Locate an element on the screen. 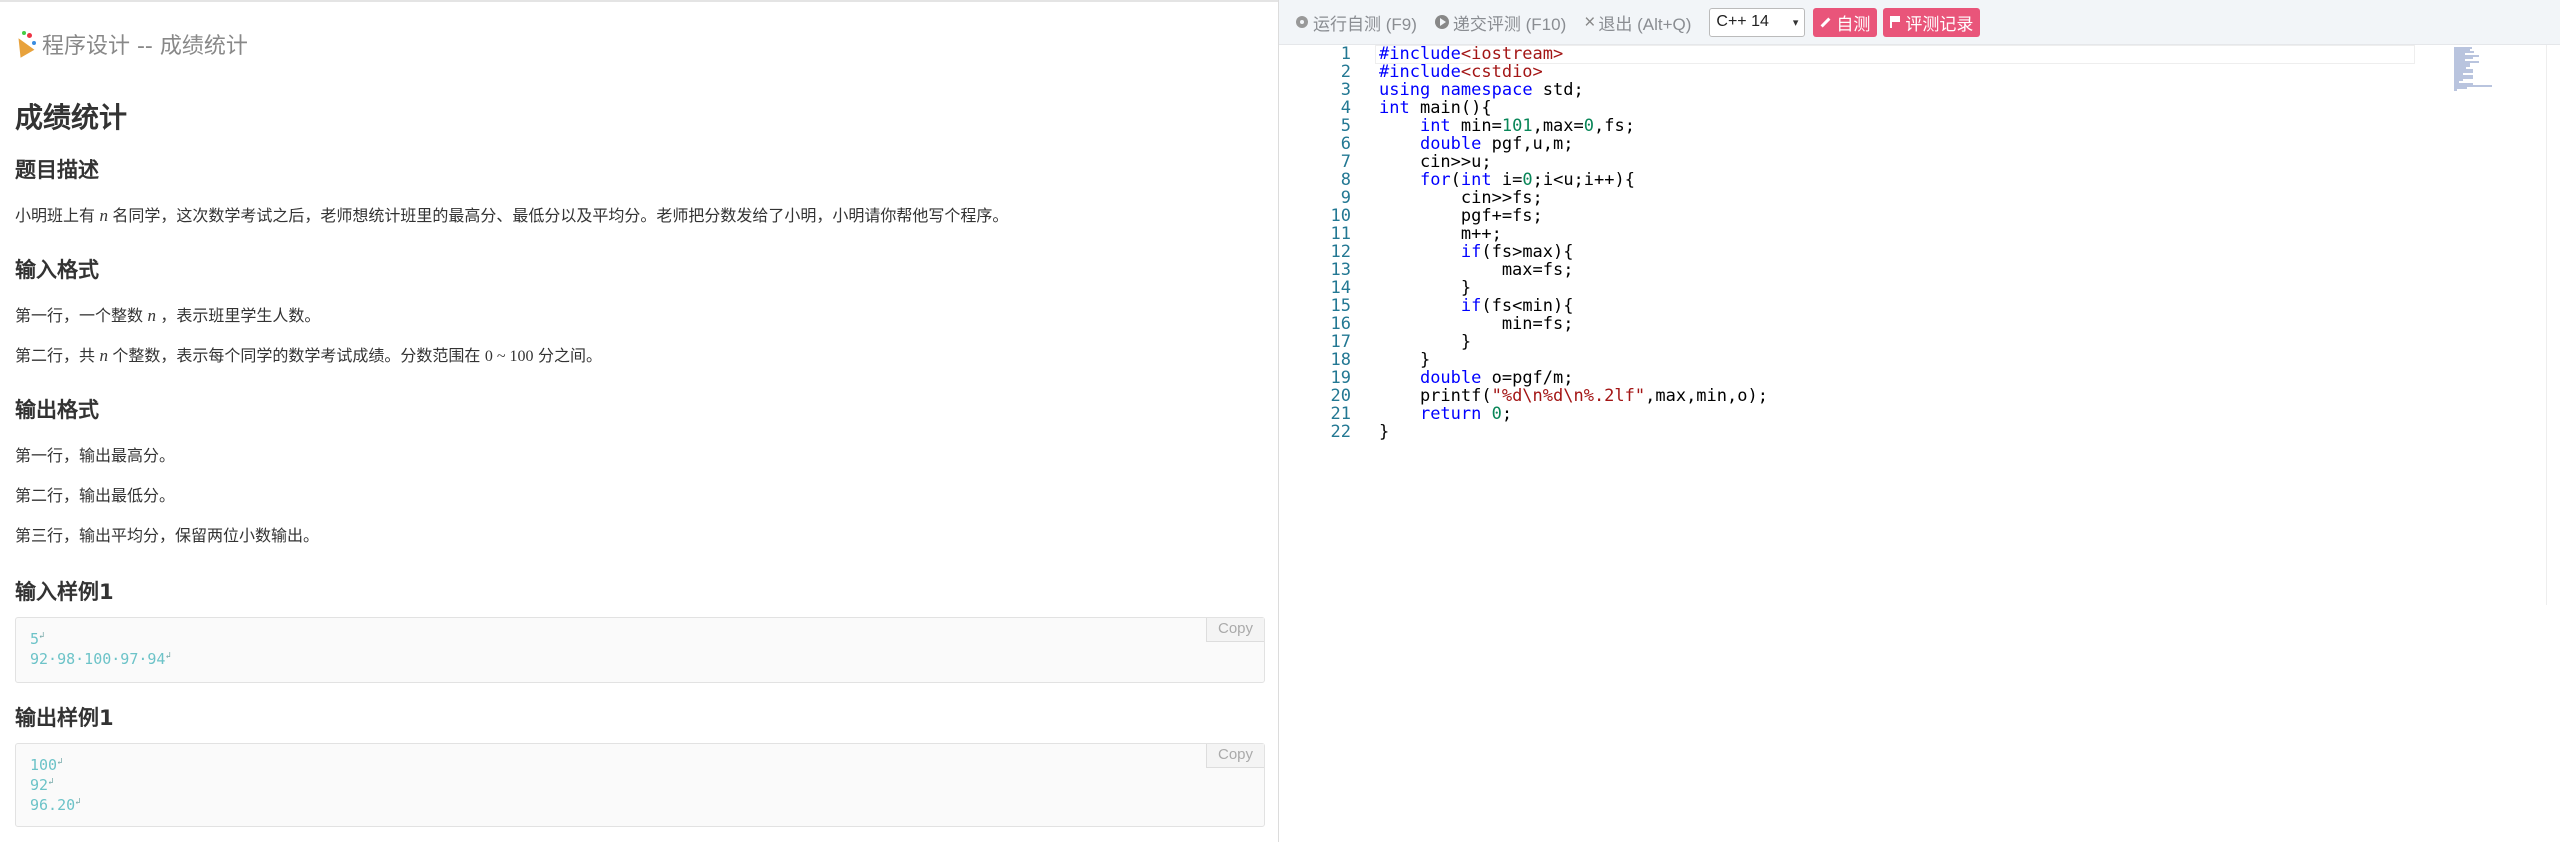 This screenshot has width=2560, height=842. text-part: 个整数，表示每个同学的数学考试成绩。分数范围在 is located at coordinates (296, 356).